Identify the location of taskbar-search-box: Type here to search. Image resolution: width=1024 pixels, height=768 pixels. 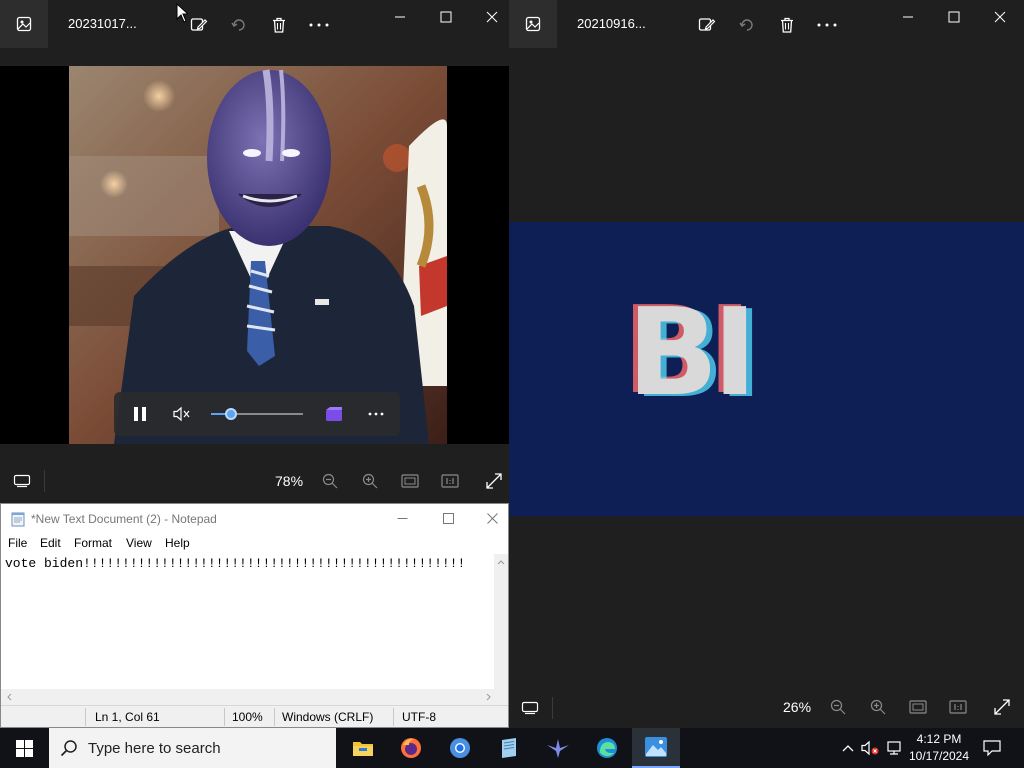
(192, 748).